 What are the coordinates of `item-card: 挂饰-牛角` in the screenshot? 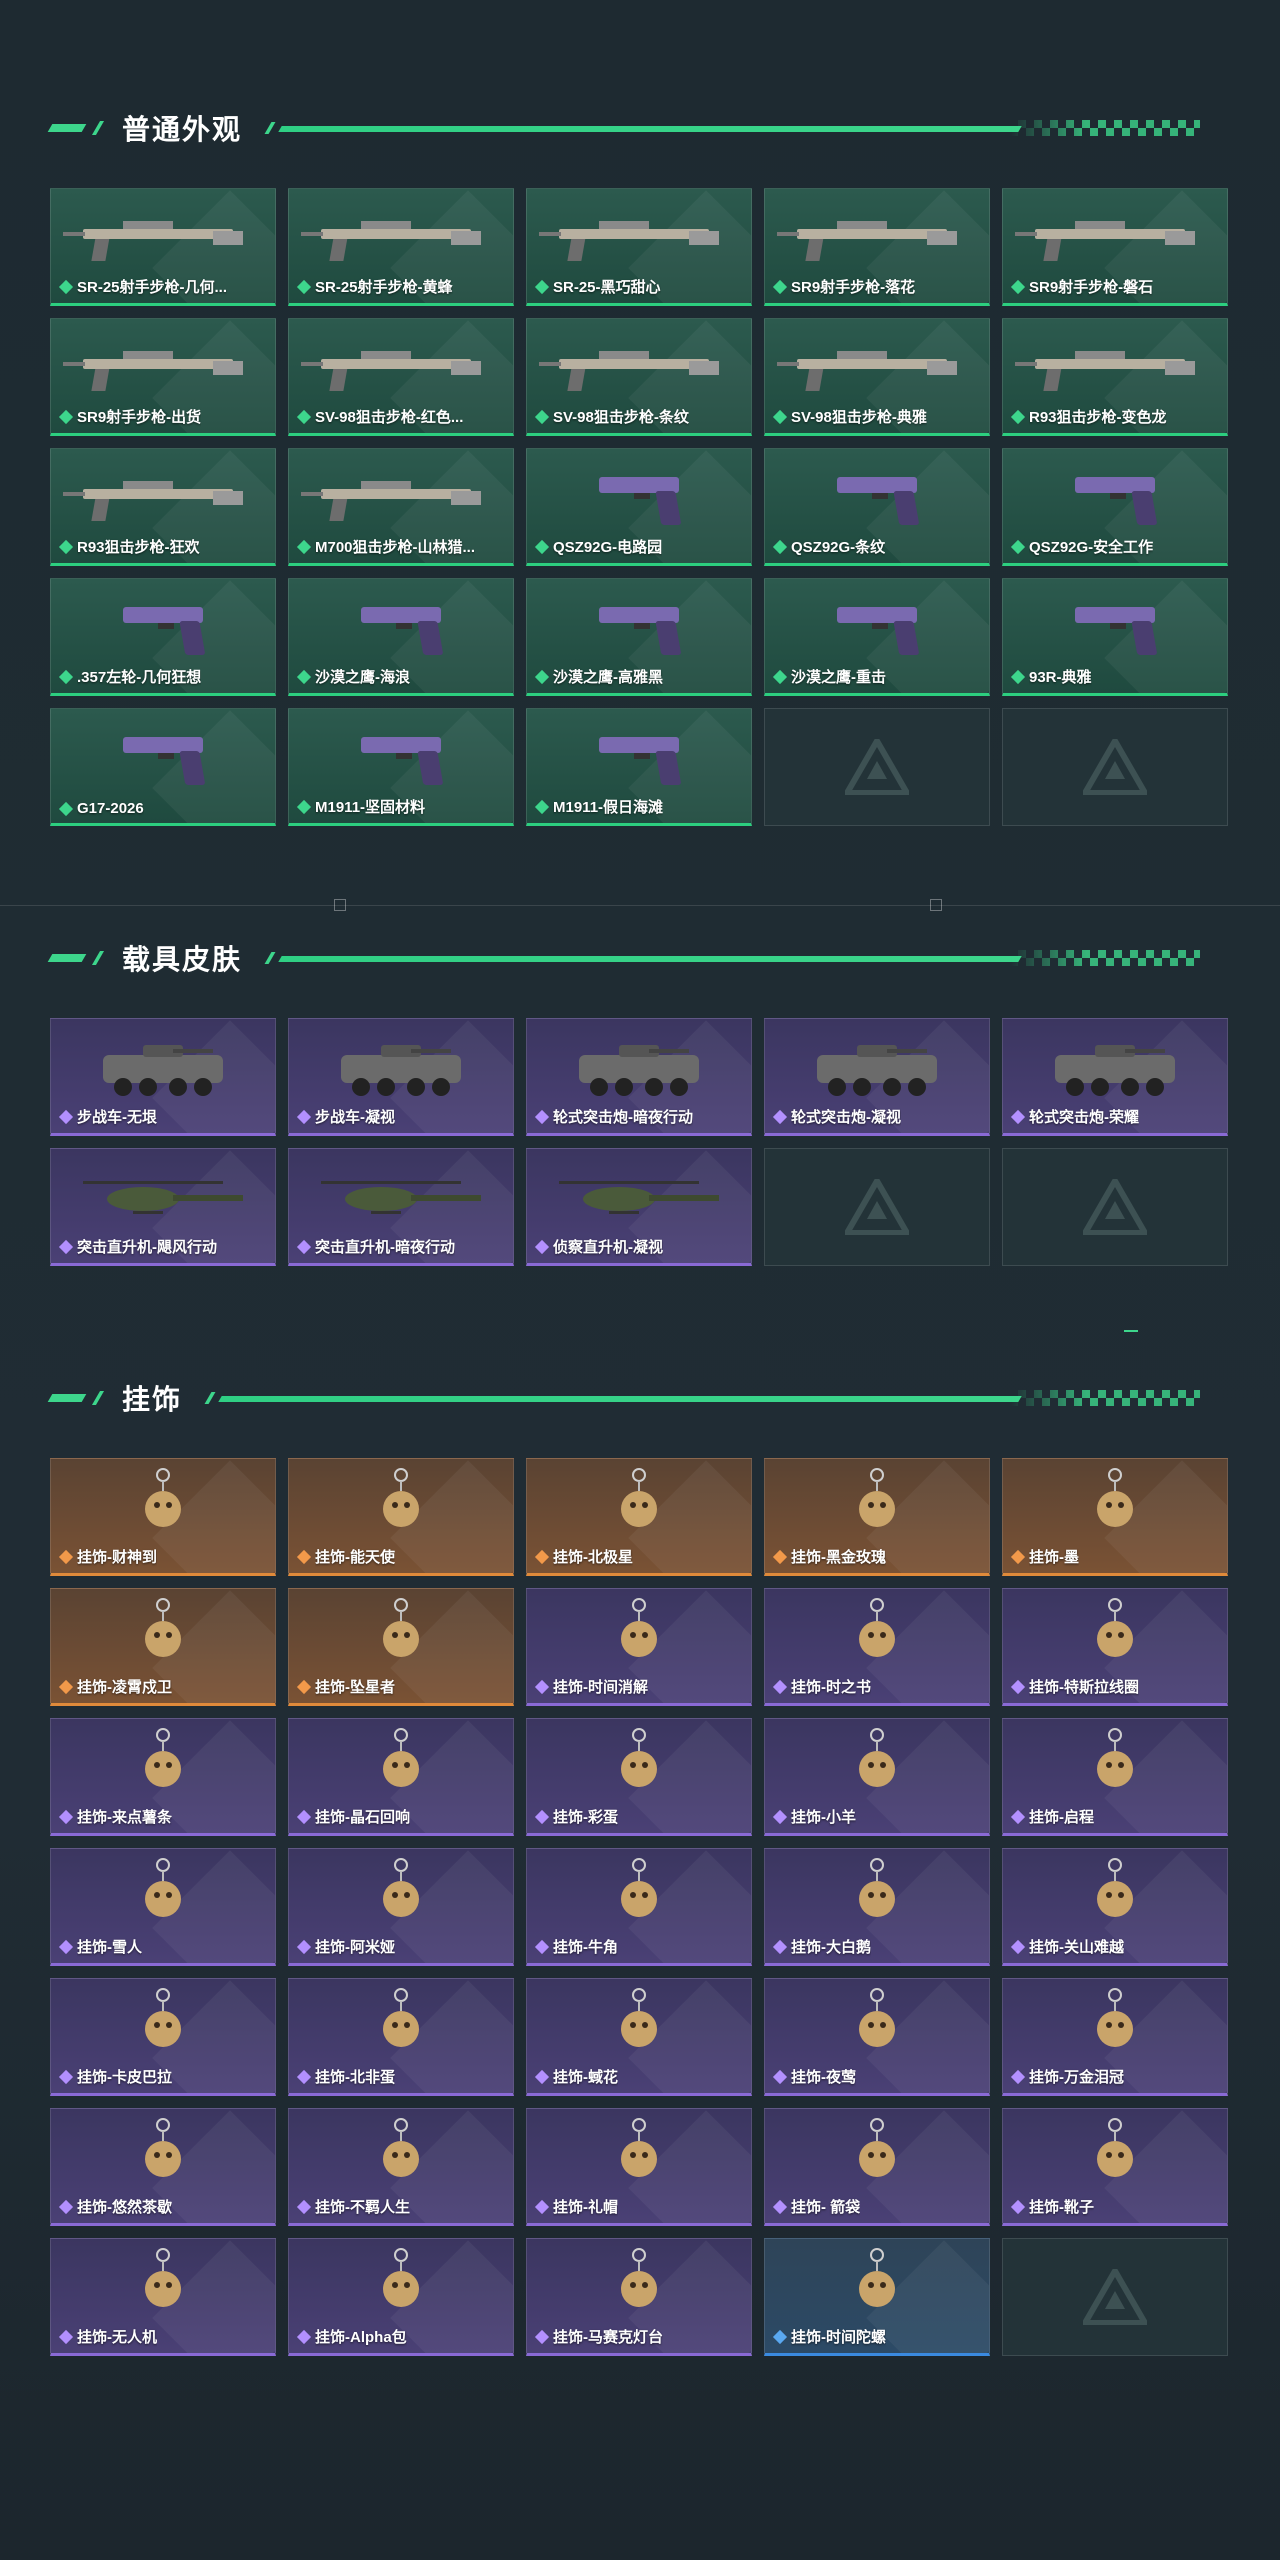 It's located at (639, 1907).